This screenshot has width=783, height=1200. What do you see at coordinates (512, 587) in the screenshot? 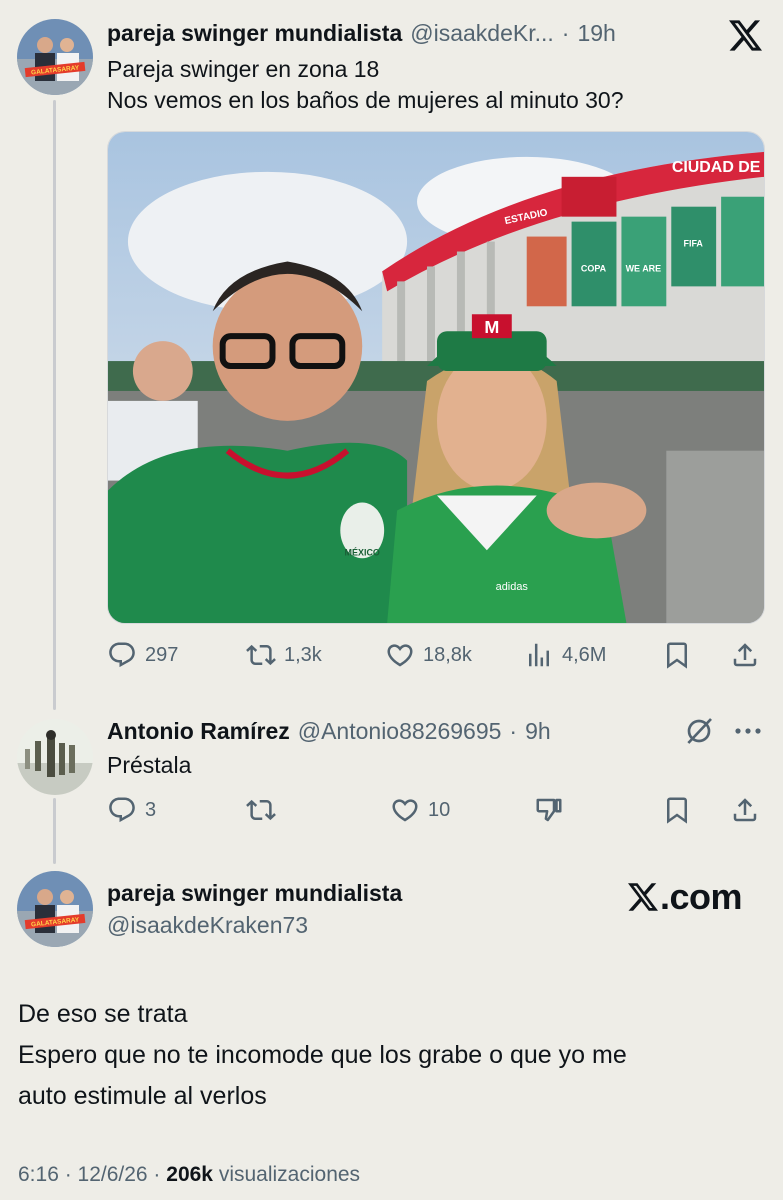
I see `svg-text: adidas` at bounding box center [512, 587].